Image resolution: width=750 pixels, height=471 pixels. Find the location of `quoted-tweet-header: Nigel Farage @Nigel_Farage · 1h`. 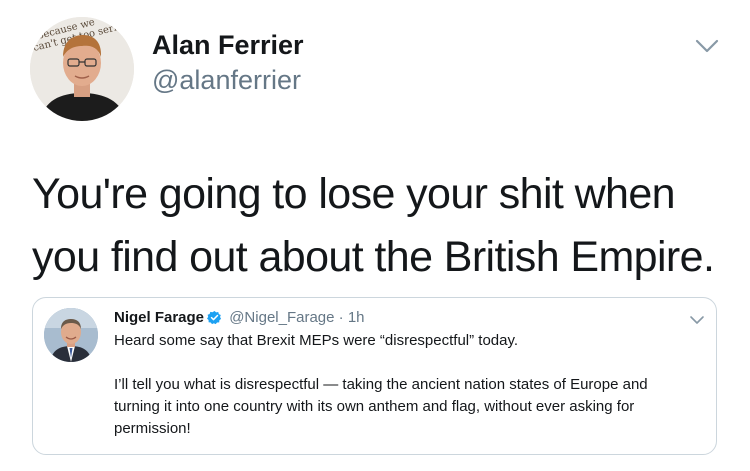

quoted-tweet-header: Nigel Farage @Nigel_Farage · 1h is located at coordinates (239, 318).